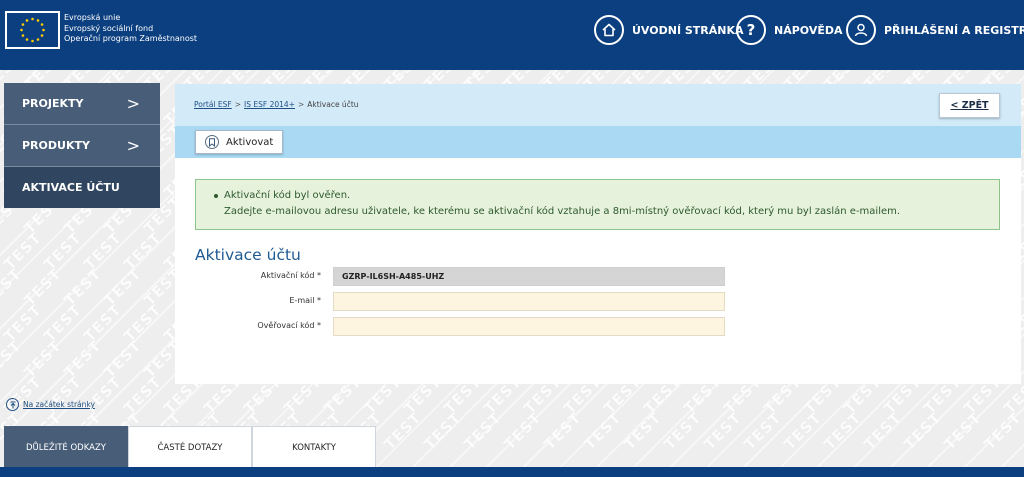 The image size is (1024, 477). What do you see at coordinates (56, 145) in the screenshot?
I see `sidebar-item-label: PRODUKTY` at bounding box center [56, 145].